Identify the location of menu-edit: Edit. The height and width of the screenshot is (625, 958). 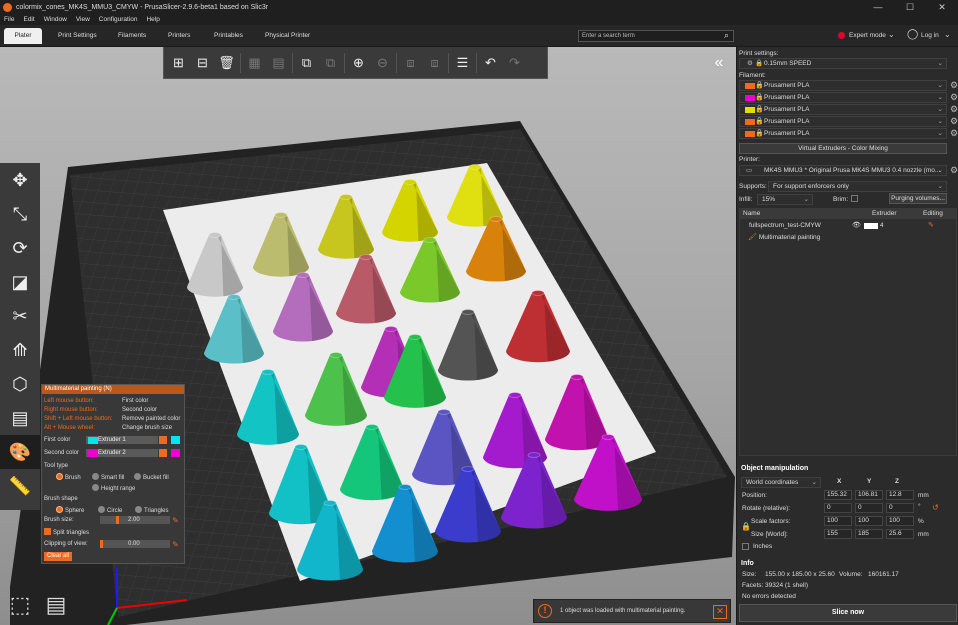
(28, 19).